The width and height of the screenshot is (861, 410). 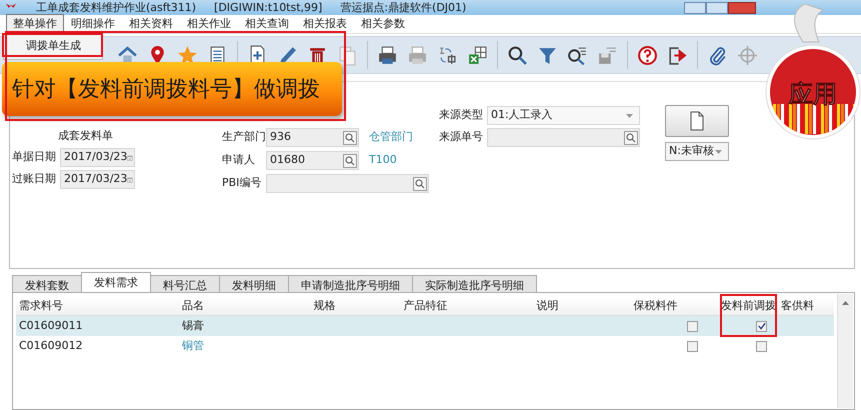 What do you see at coordinates (461, 115) in the screenshot?
I see `field-label: 来源类型` at bounding box center [461, 115].